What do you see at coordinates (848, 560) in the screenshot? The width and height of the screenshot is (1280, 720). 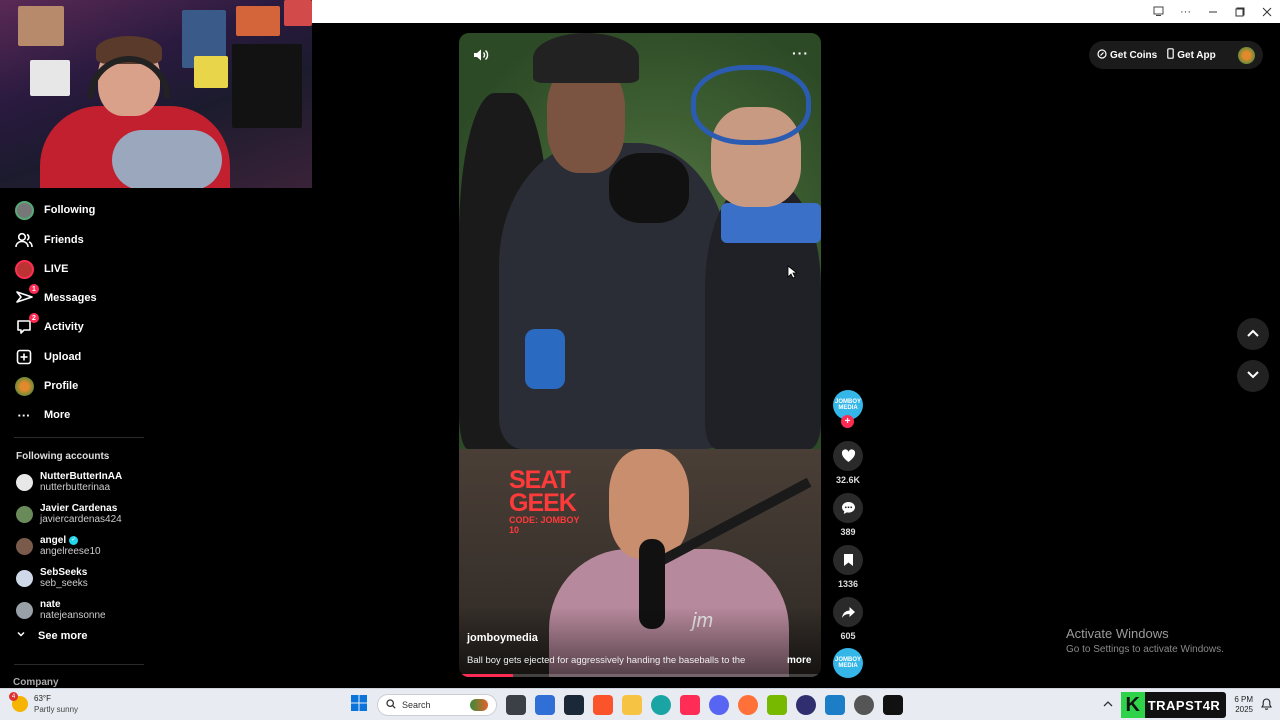 I see `bookmark-icon` at bounding box center [848, 560].